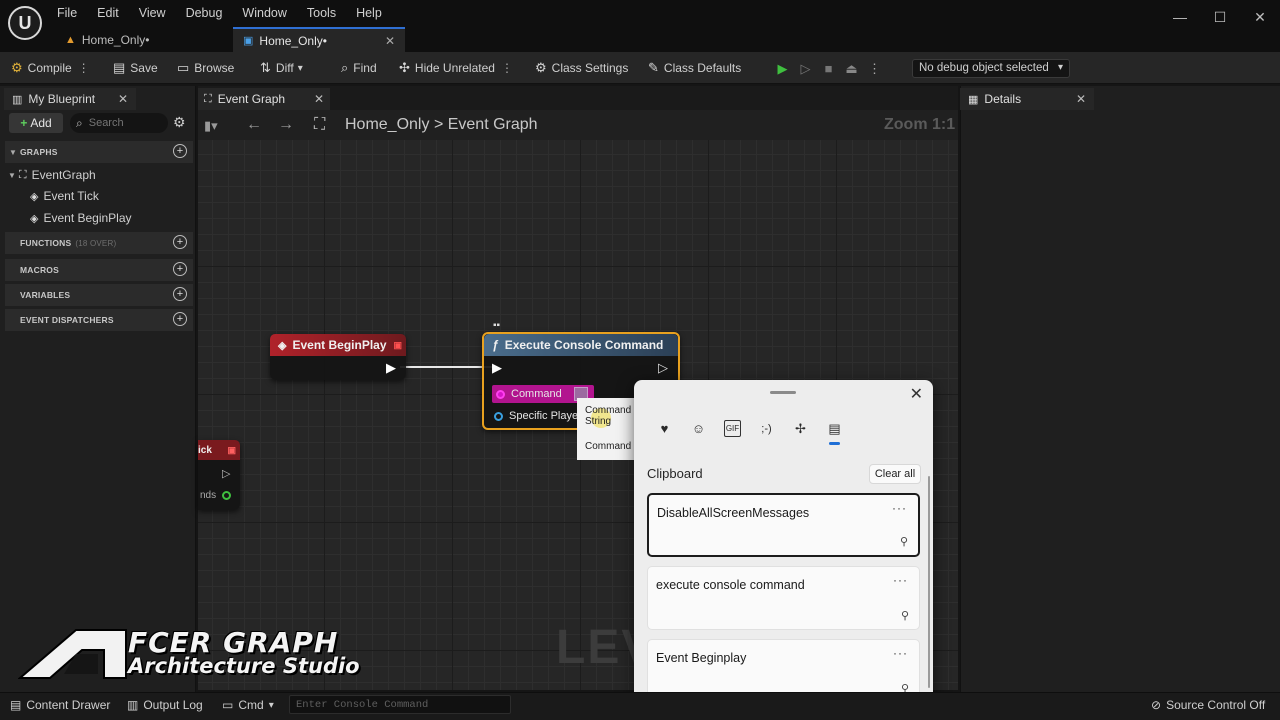 This screenshot has width=1280, height=720. What do you see at coordinates (52, 175) in the screenshot?
I see `tree-item-eventgraph: ▼ ⛶ EventGraph` at bounding box center [52, 175].